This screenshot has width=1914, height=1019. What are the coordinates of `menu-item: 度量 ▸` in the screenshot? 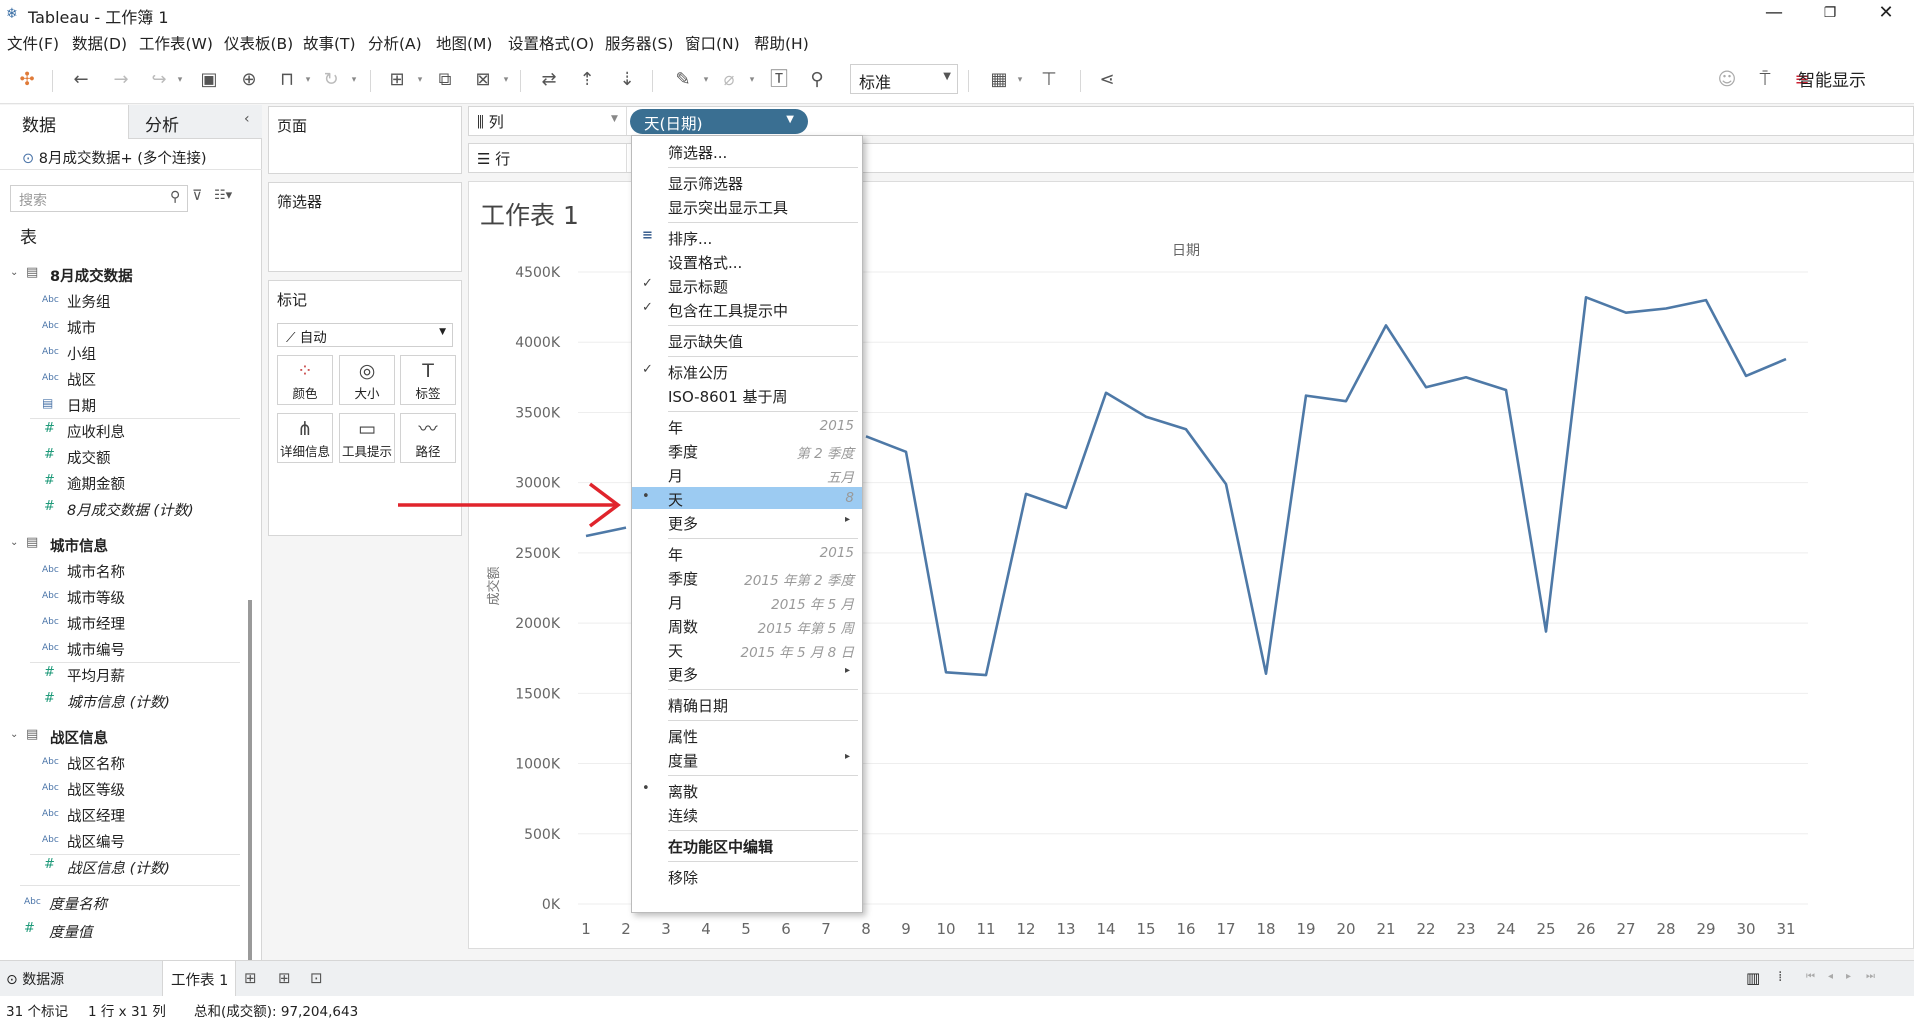 It's located at (747, 759).